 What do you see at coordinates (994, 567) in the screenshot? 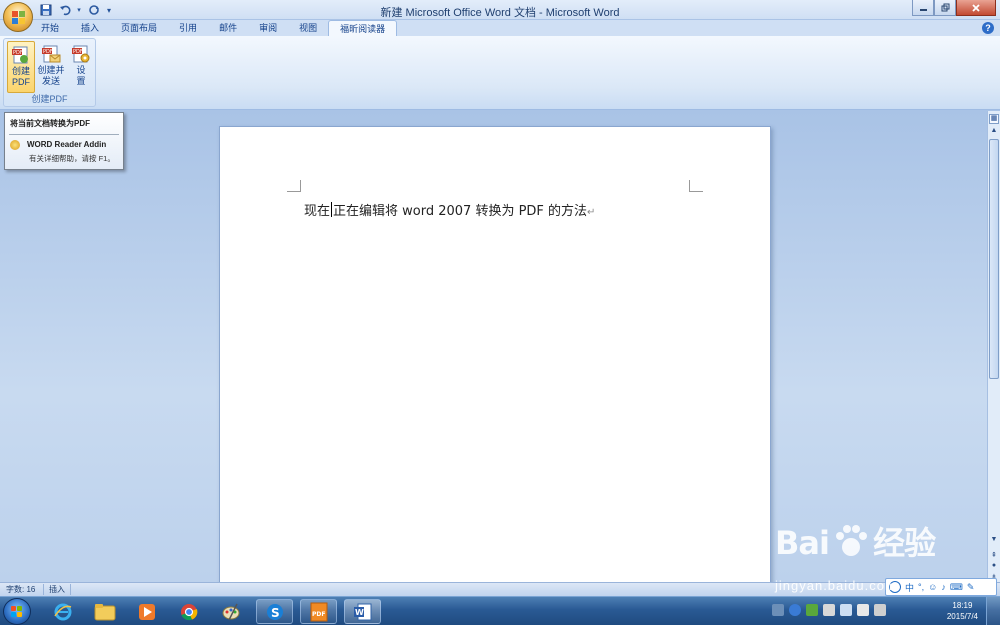
I see `select-browse-object-icon: ●` at bounding box center [994, 567].